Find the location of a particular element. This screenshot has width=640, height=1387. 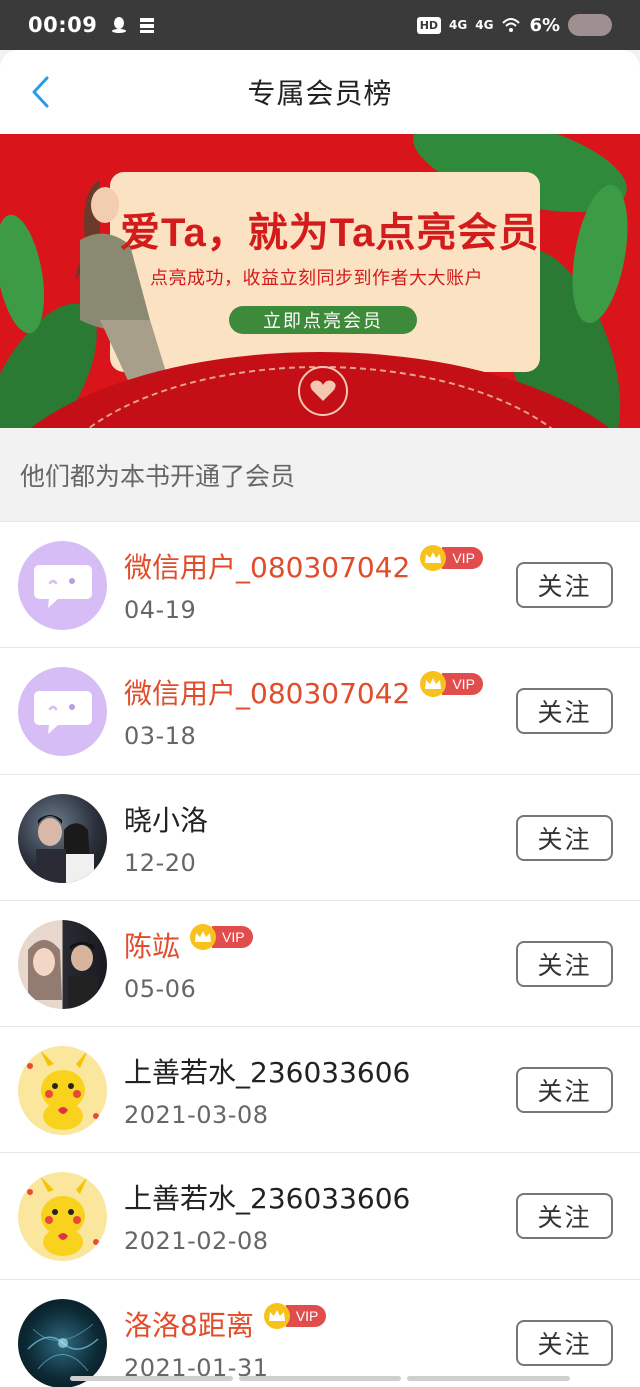

list-item: 洛洛8距离 VIP 2021-01-31 关注 is located at coordinates (320, 1332).